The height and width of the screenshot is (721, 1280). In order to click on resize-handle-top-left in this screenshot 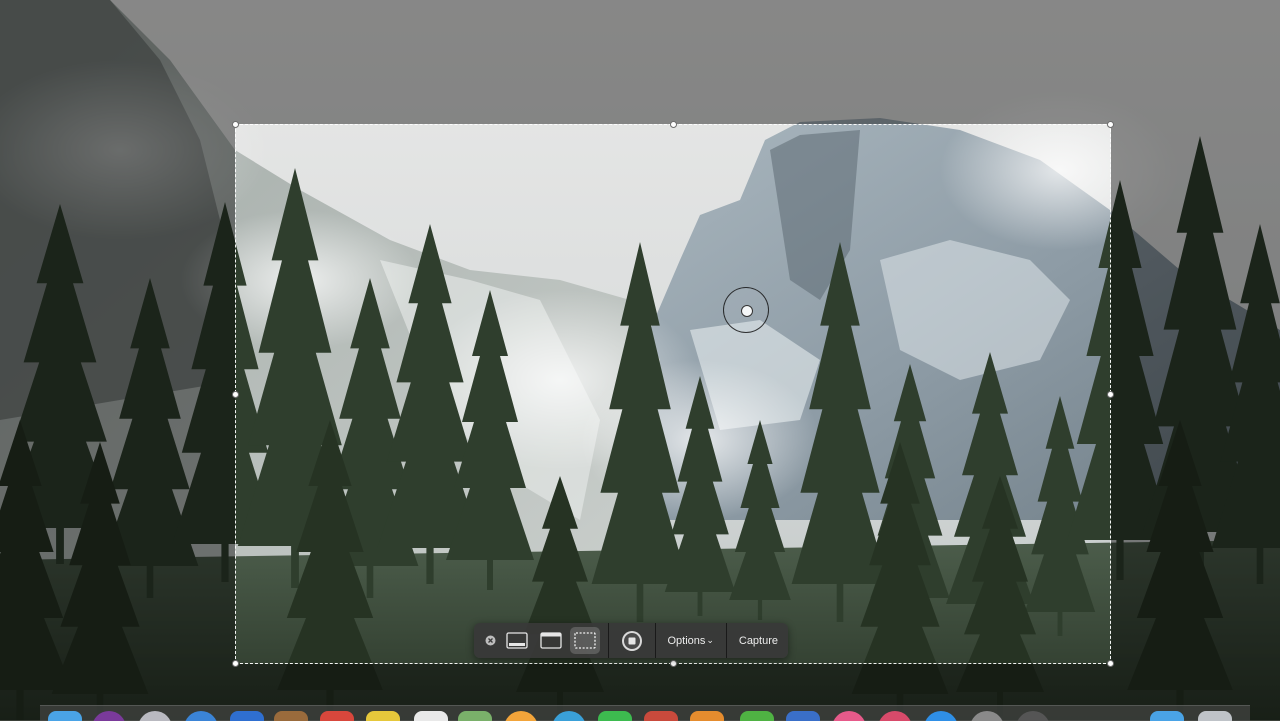, I will do `click(235, 124)`.